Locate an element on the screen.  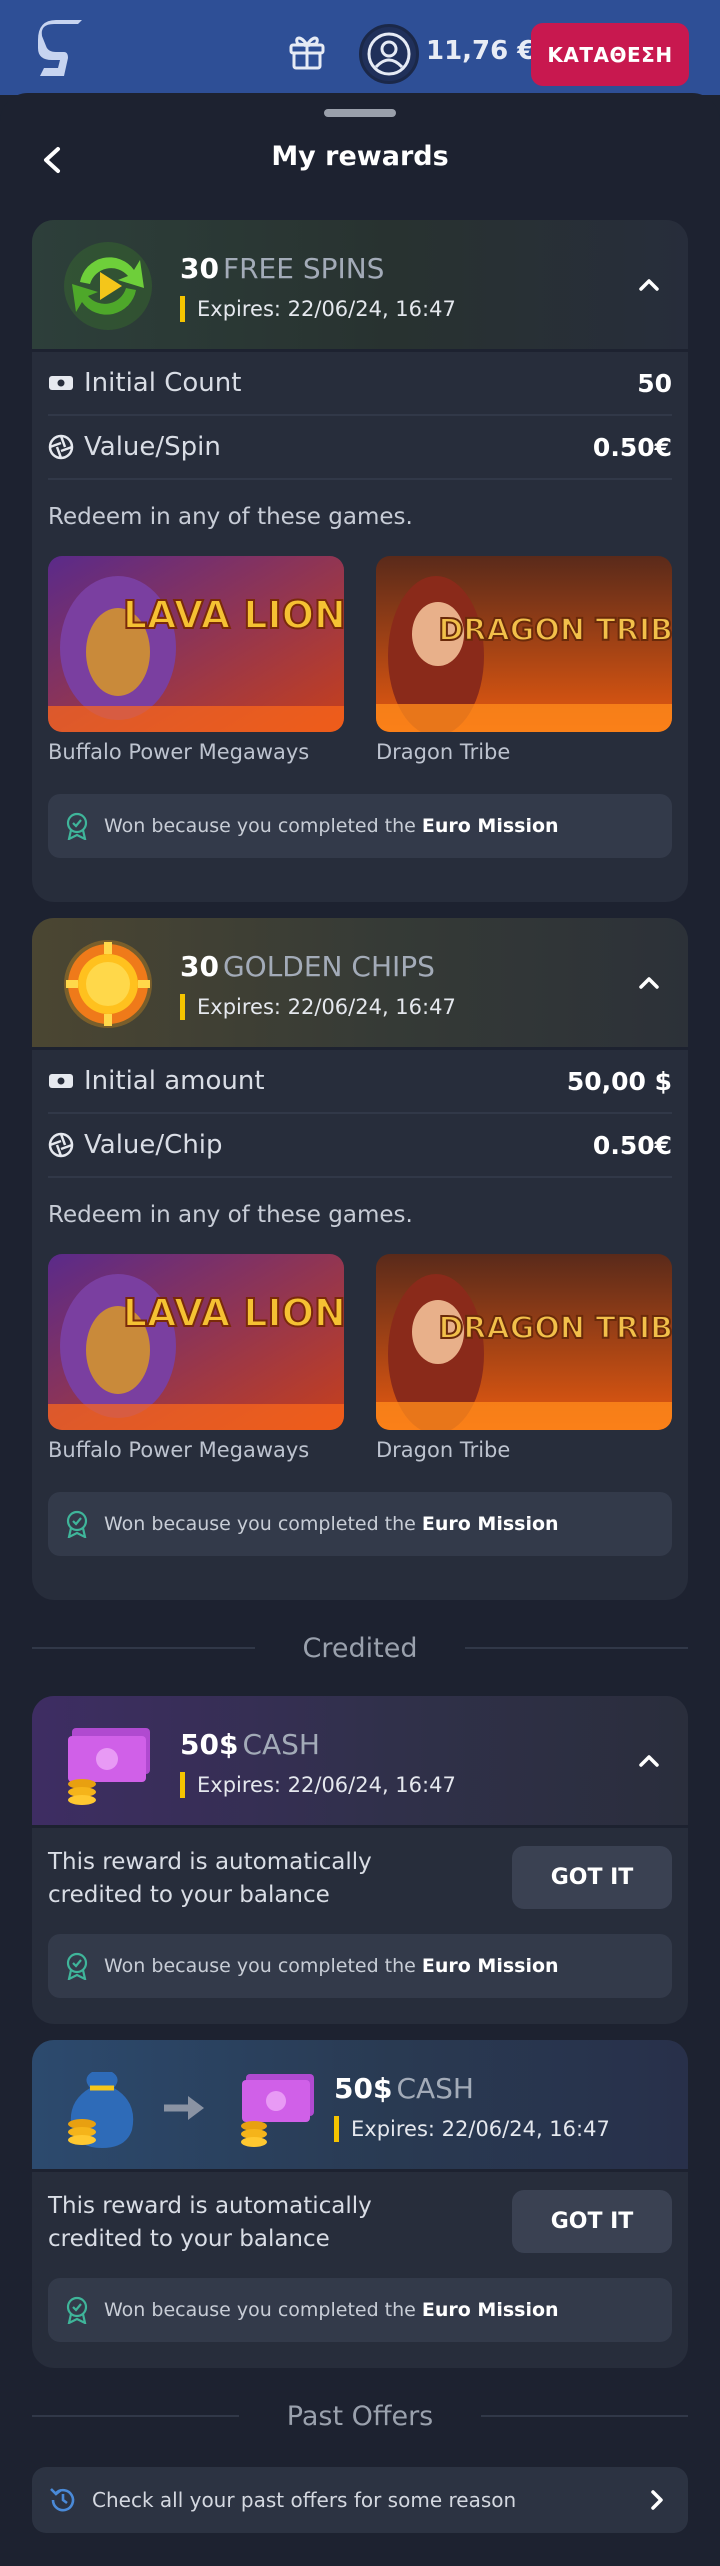
user-icon is located at coordinates (389, 54).